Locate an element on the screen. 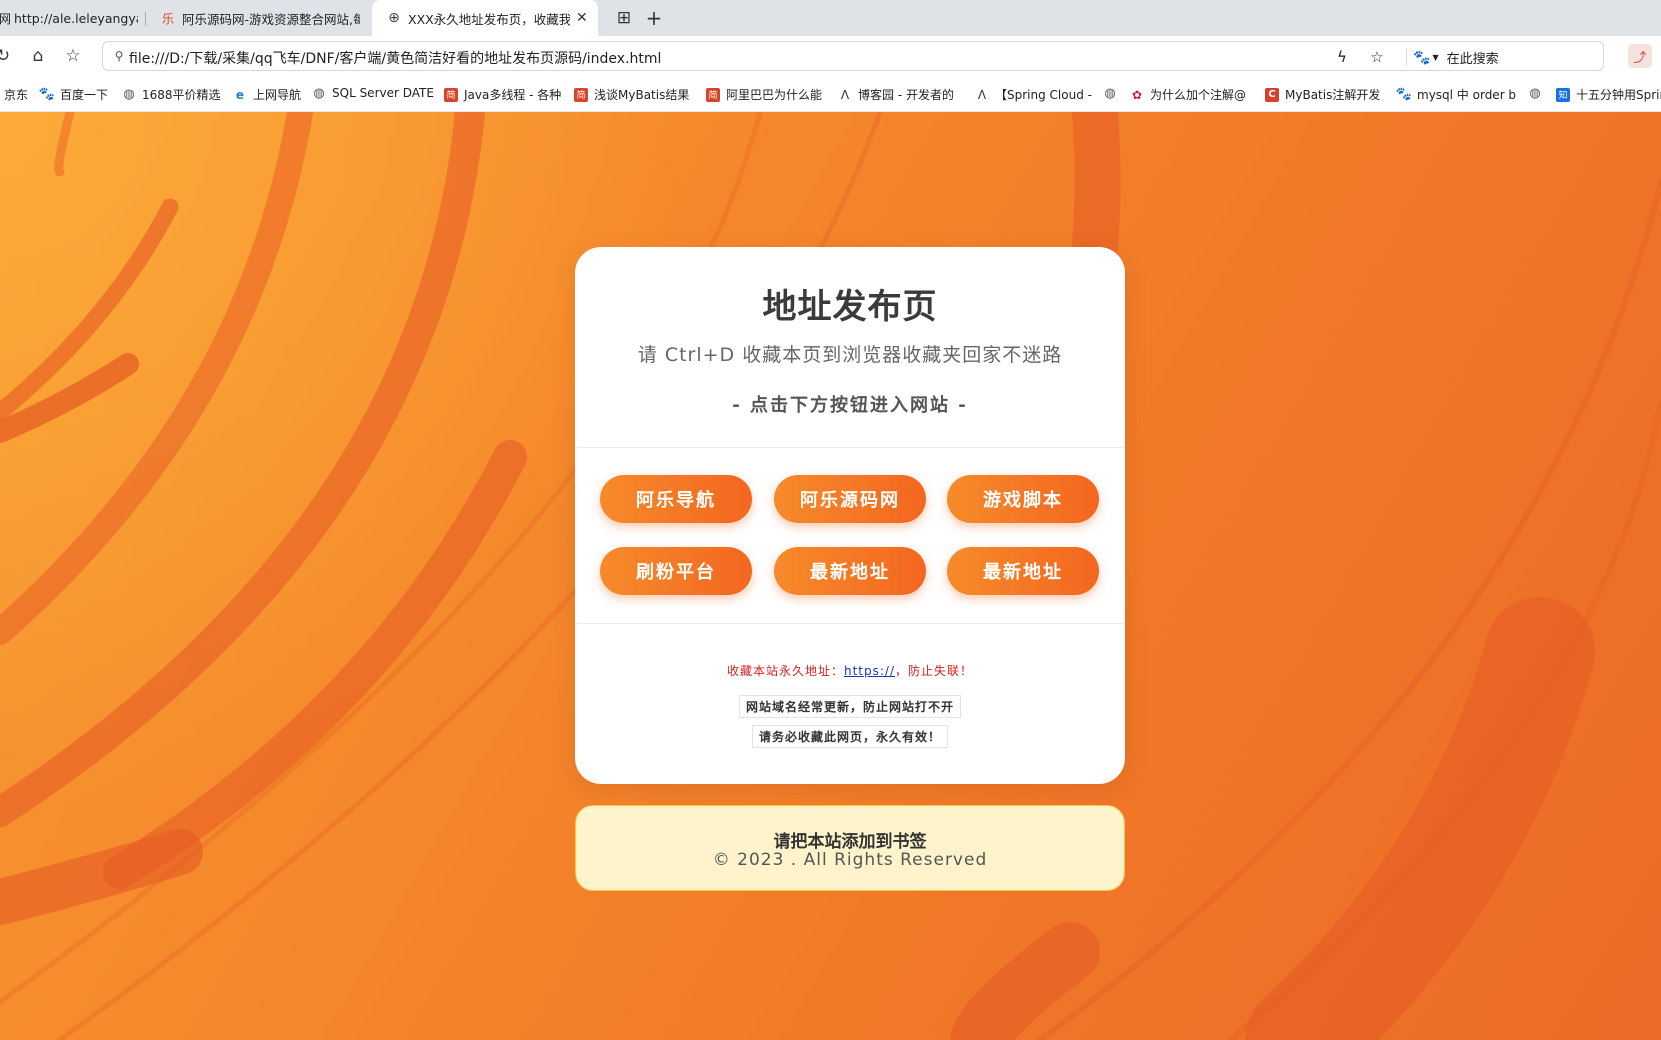 The image size is (1661, 1040). bookmark-item: 简 Java多线程 - 各种 is located at coordinates (502, 94).